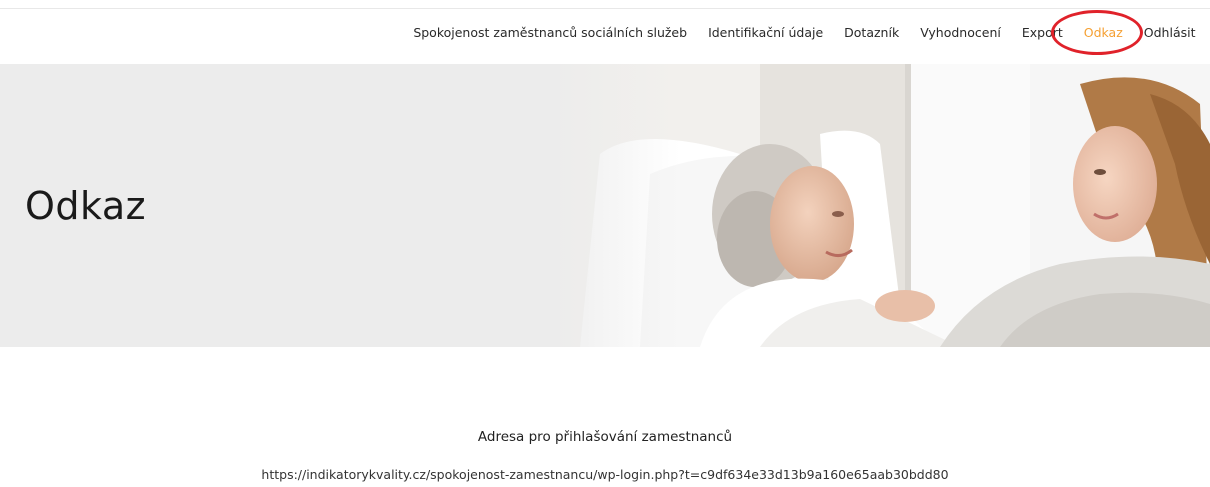  What do you see at coordinates (766, 32) in the screenshot?
I see `nav-item-identifikacni-udaje: Identifikační údaje` at bounding box center [766, 32].